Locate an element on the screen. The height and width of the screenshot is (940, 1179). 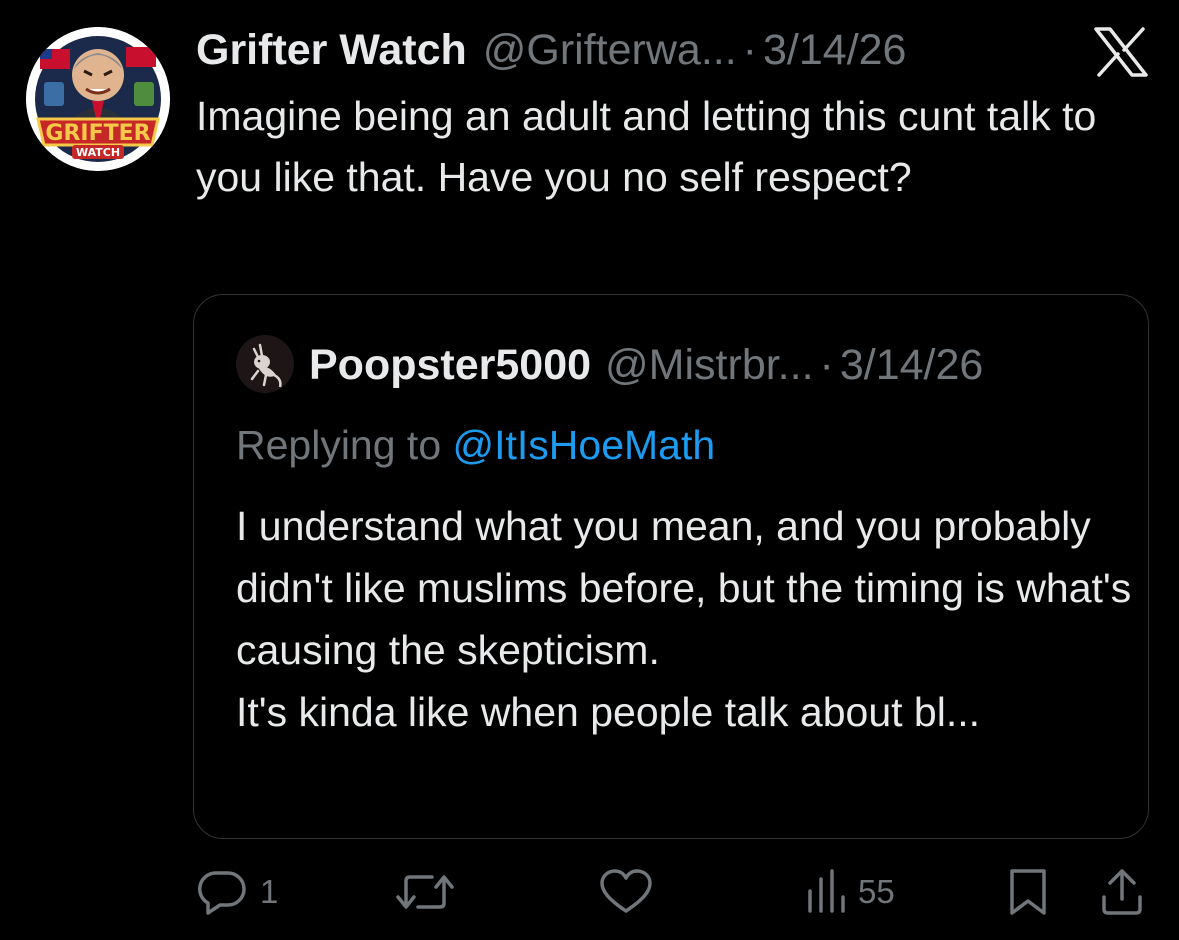
share-button is located at coordinates (1122, 892).